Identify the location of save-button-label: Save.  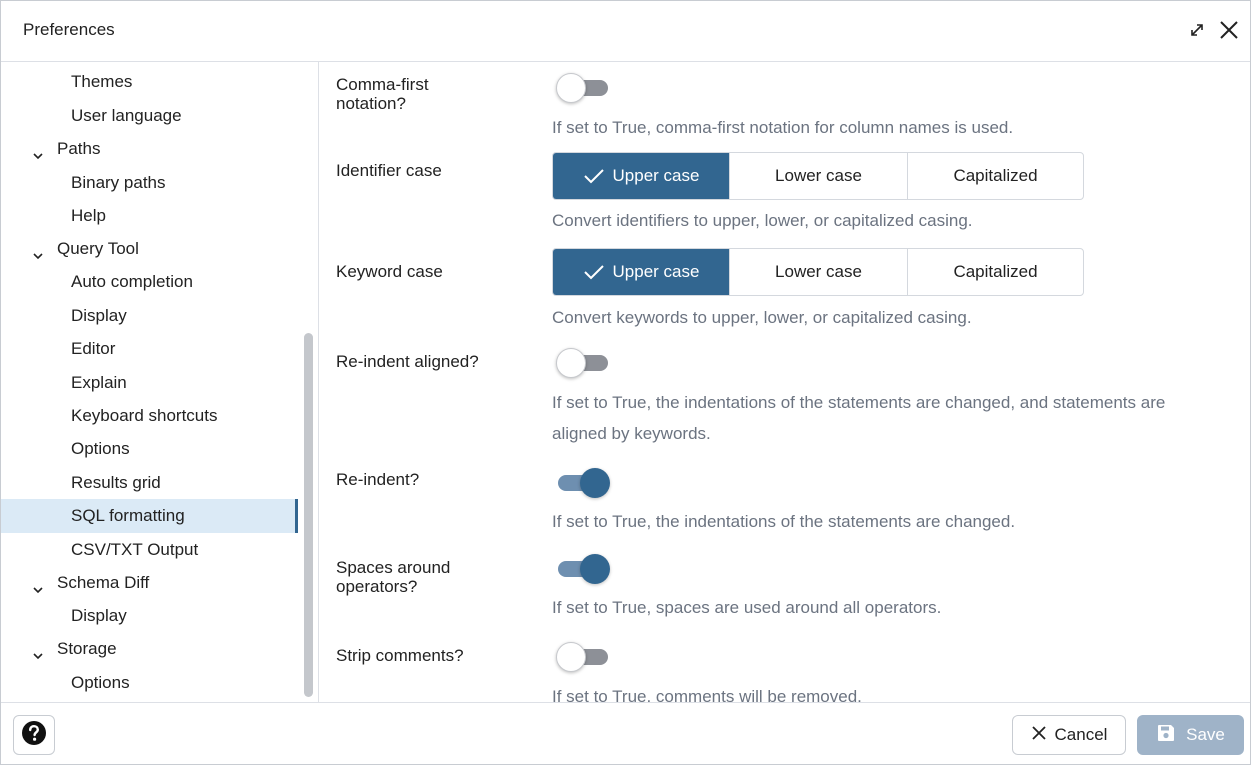
(1205, 734).